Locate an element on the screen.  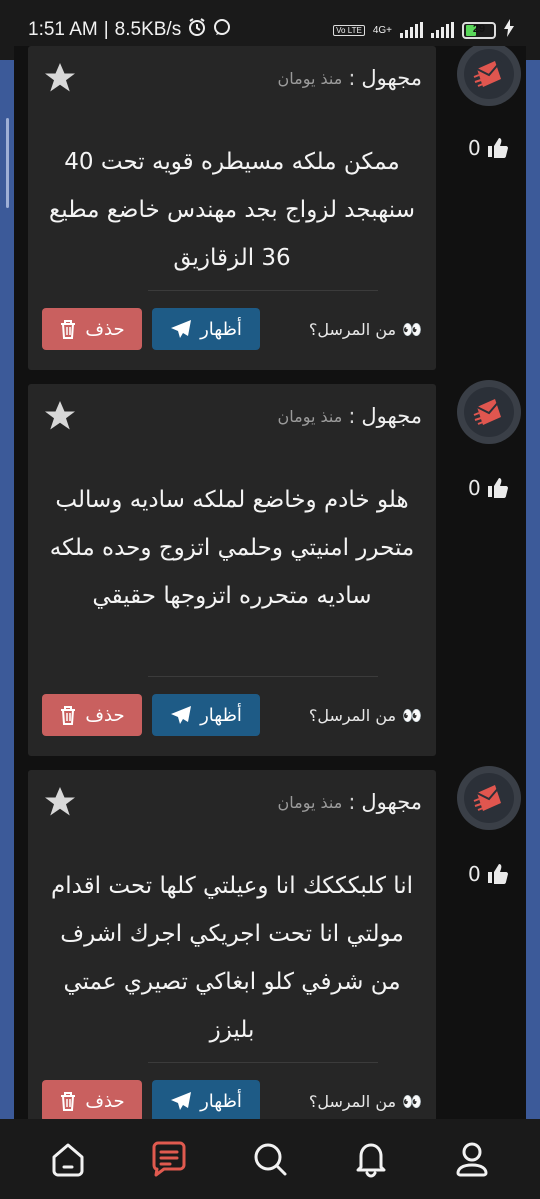
signal-icon is located at coordinates (411, 30).